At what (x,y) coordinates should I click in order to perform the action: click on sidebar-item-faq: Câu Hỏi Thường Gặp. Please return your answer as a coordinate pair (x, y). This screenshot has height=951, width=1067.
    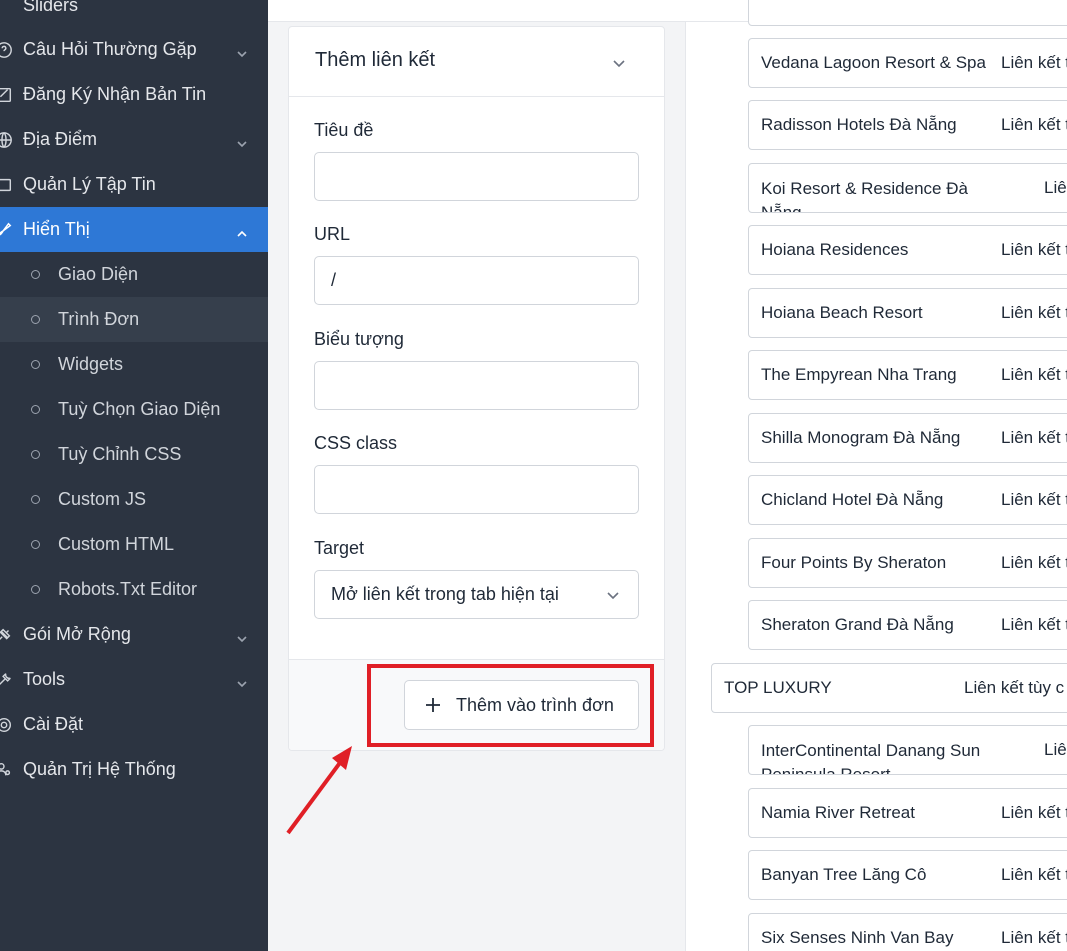
    Looking at the image, I should click on (134, 49).